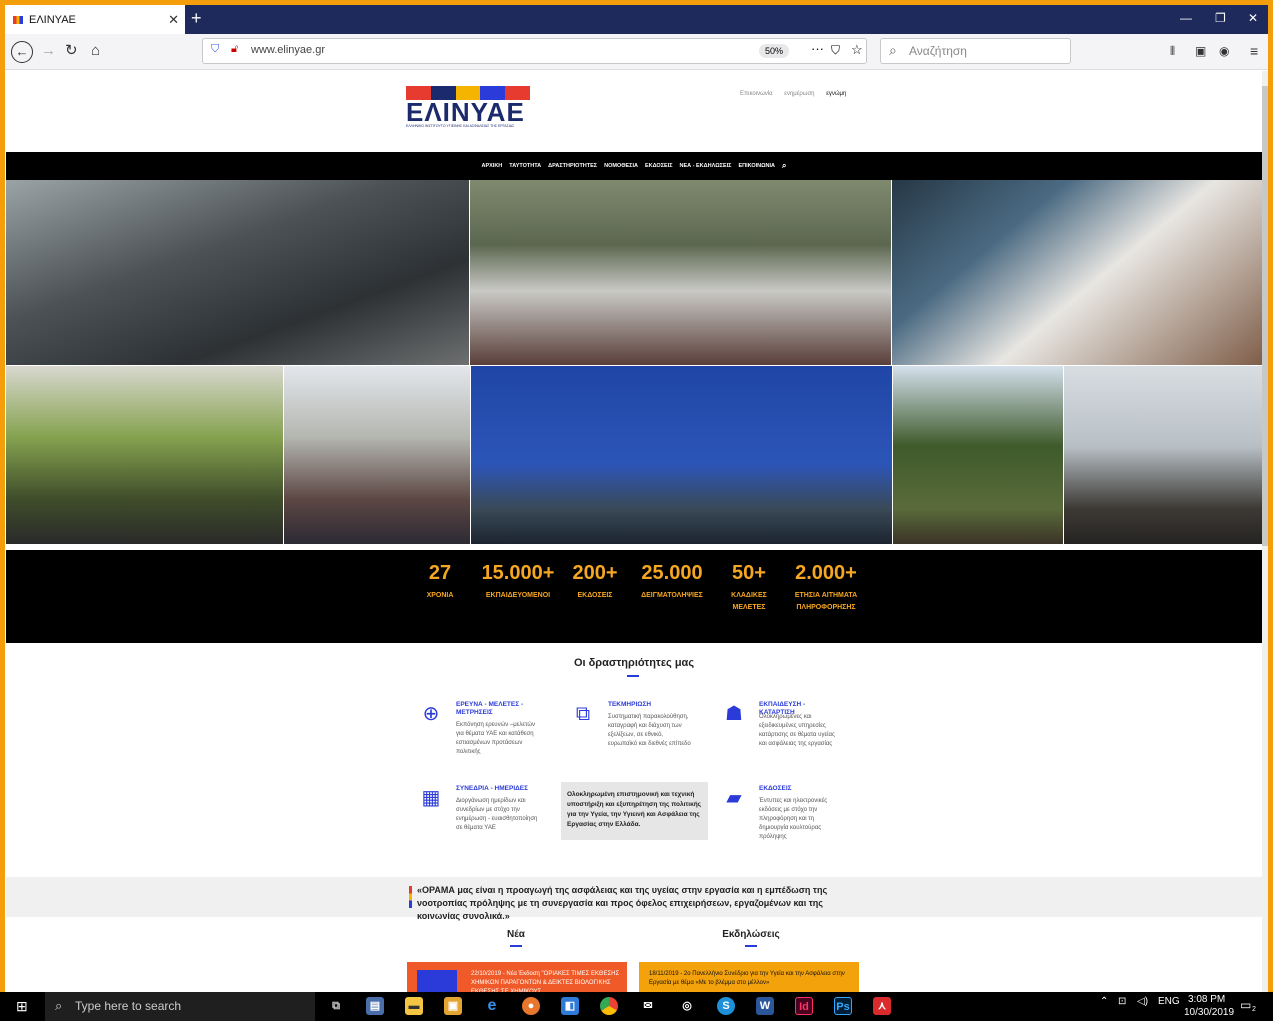 The height and width of the screenshot is (1021, 1273). I want to click on forward-arrow-icon: →, so click(48, 51).